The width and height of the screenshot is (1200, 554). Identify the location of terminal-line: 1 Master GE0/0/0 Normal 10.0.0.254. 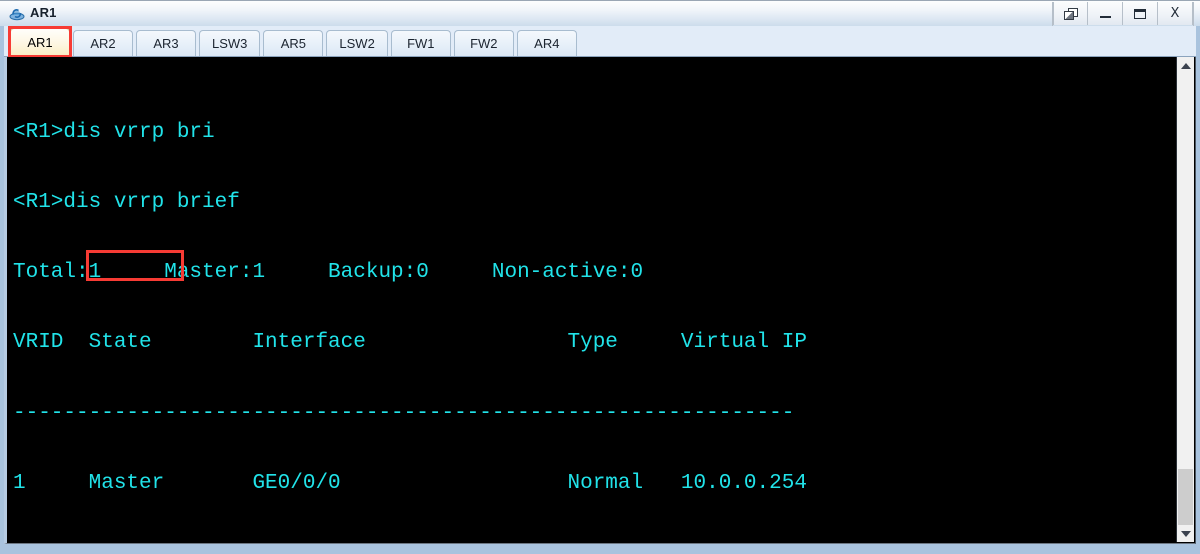
(410, 483).